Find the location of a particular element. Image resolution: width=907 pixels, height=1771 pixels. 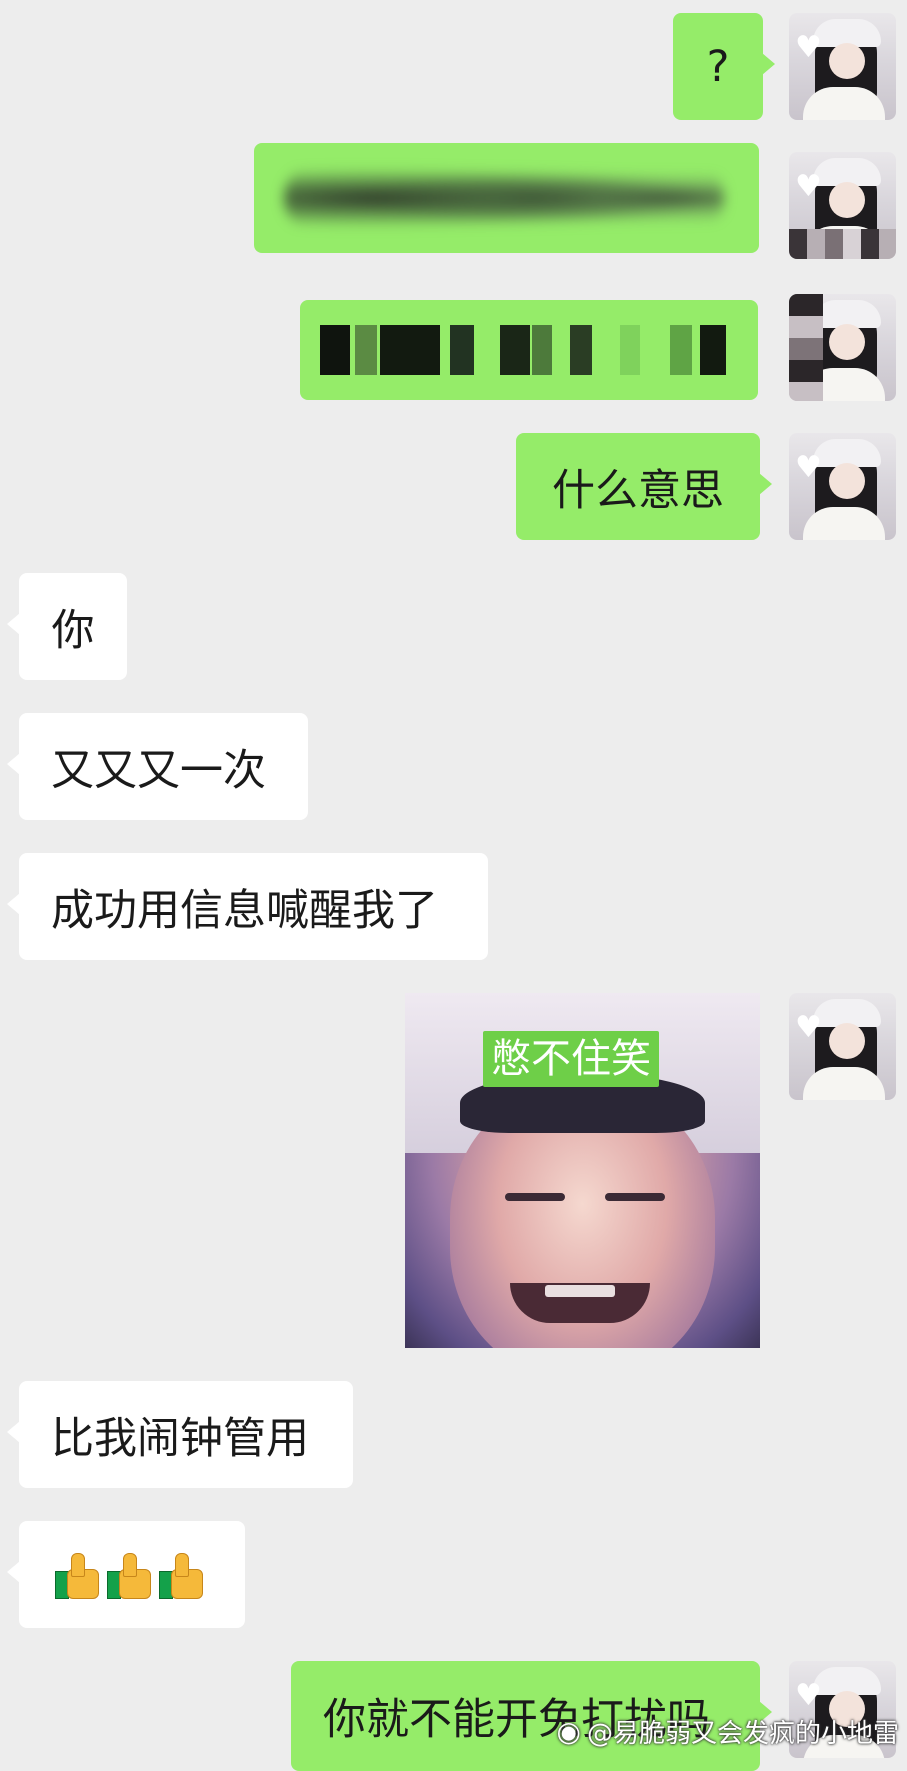

incoming-message-emoji is located at coordinates (126, 1574).